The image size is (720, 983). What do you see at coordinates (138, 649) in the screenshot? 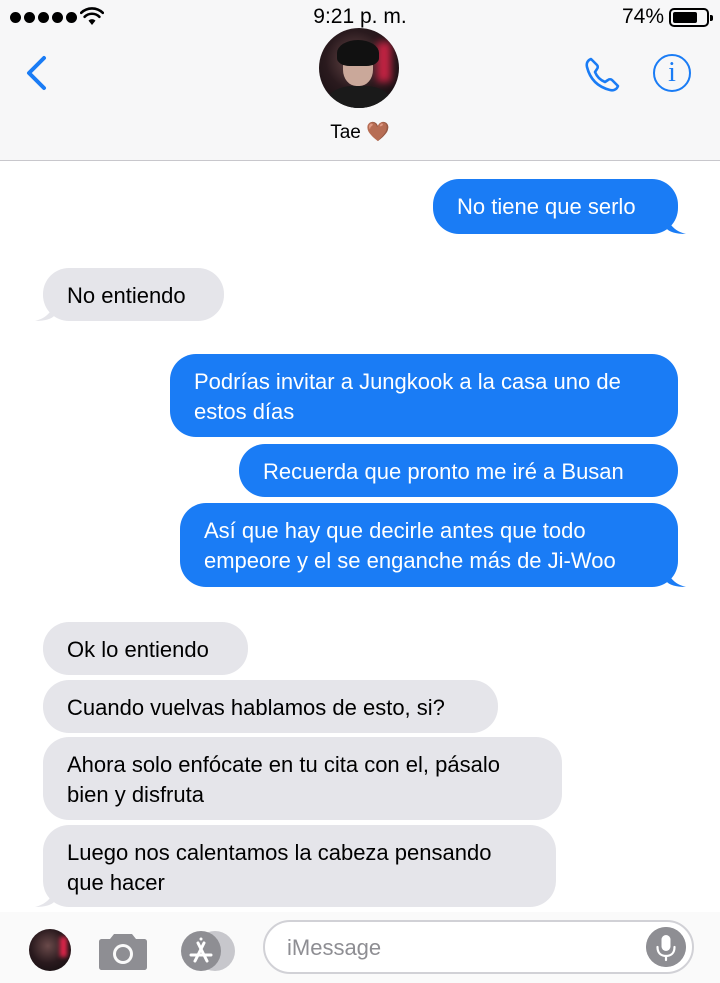
I see `message-text: Ok lo entiendo` at bounding box center [138, 649].